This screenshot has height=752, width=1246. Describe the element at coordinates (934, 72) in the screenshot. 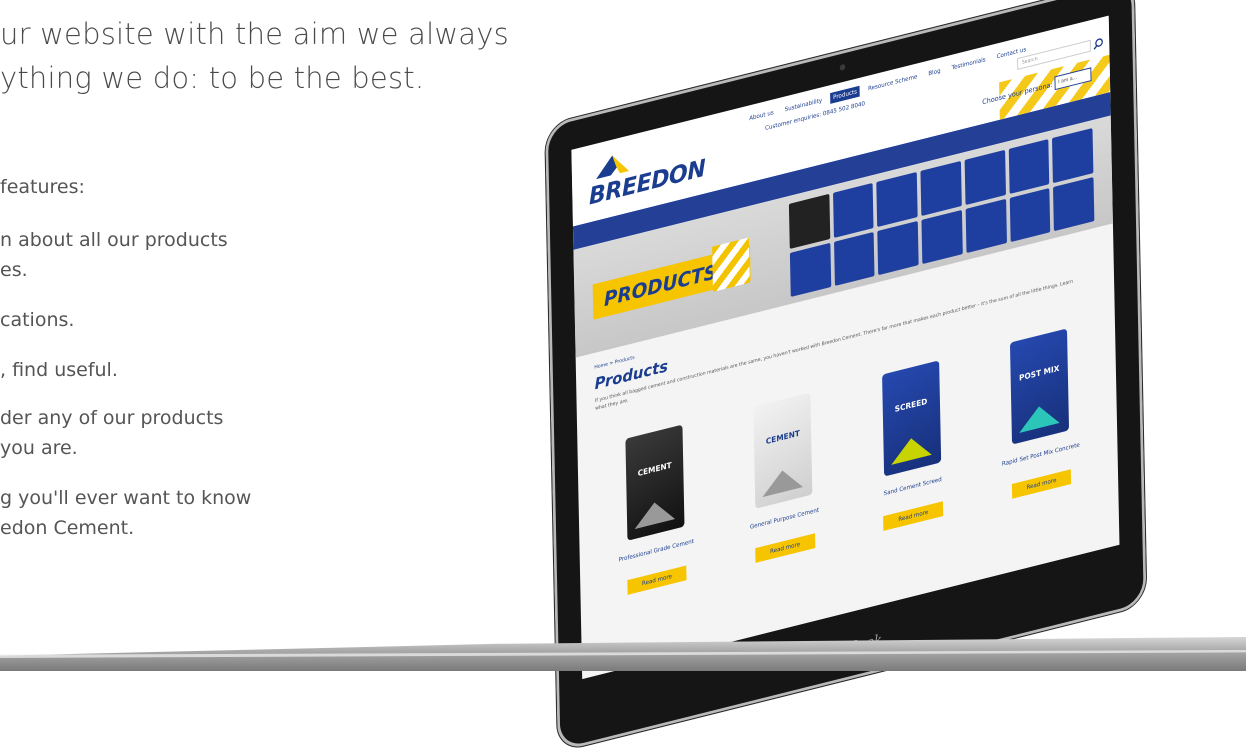

I see `nav-item-blog: Blog` at that location.